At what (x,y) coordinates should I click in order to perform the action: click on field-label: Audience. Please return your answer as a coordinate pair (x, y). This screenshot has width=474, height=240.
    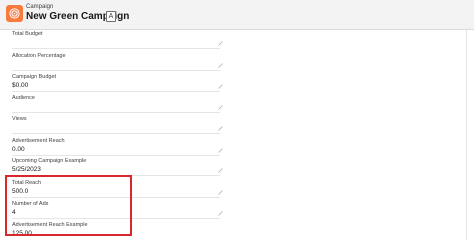
    Looking at the image, I should click on (23, 98).